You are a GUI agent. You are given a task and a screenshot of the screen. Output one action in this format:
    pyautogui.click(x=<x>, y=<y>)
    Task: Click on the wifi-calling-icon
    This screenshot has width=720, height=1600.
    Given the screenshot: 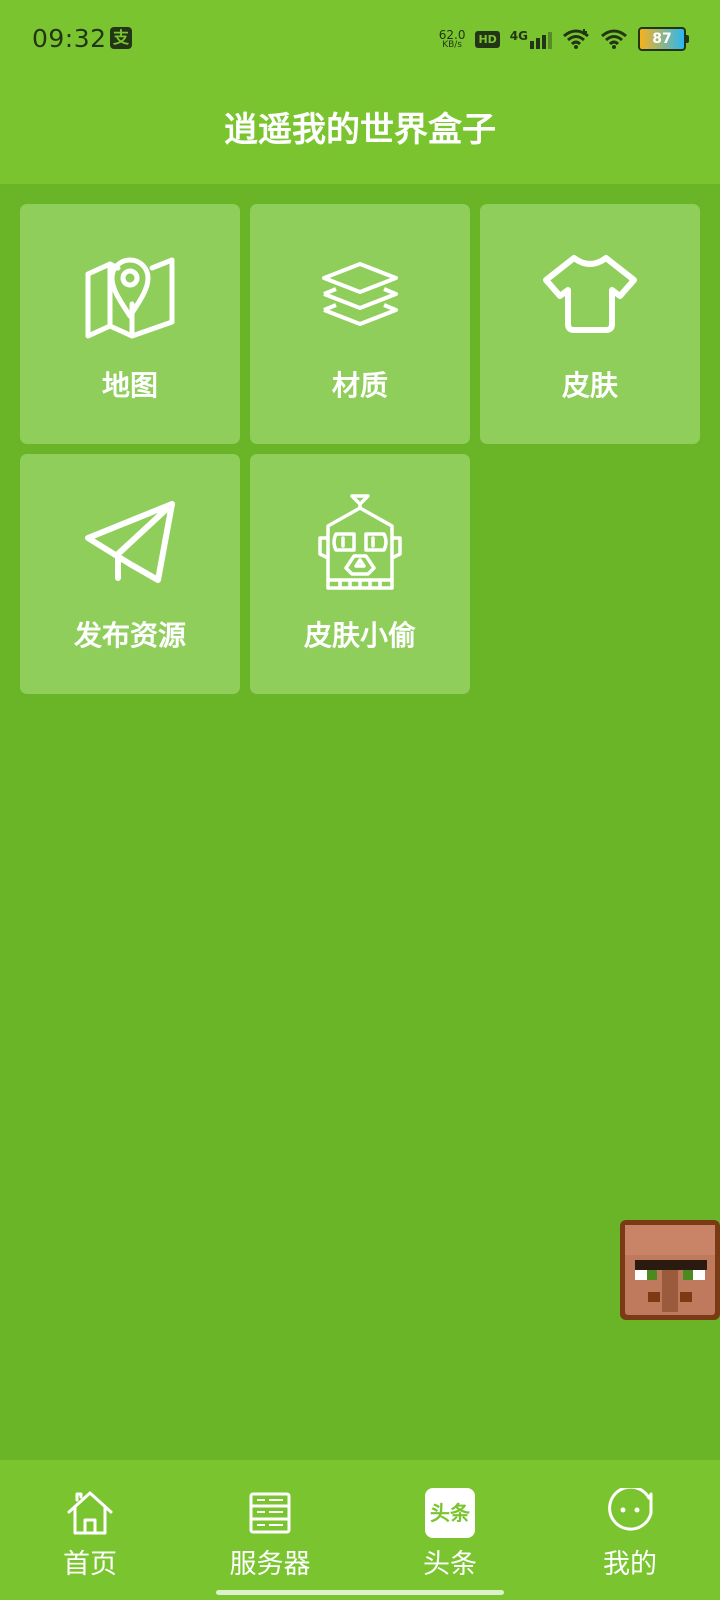 What is the action you would take?
    pyautogui.click(x=576, y=39)
    